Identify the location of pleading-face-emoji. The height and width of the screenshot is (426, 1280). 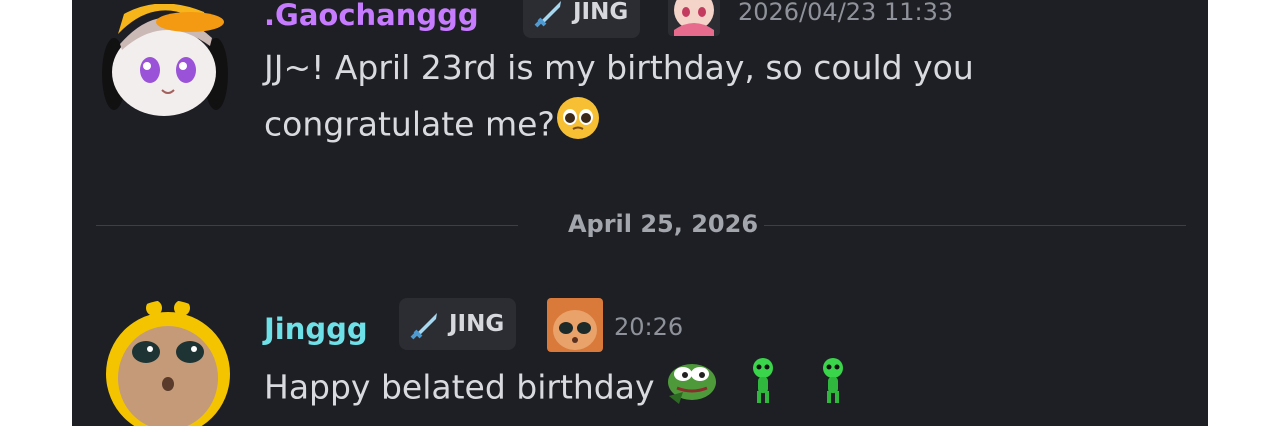
(578, 126).